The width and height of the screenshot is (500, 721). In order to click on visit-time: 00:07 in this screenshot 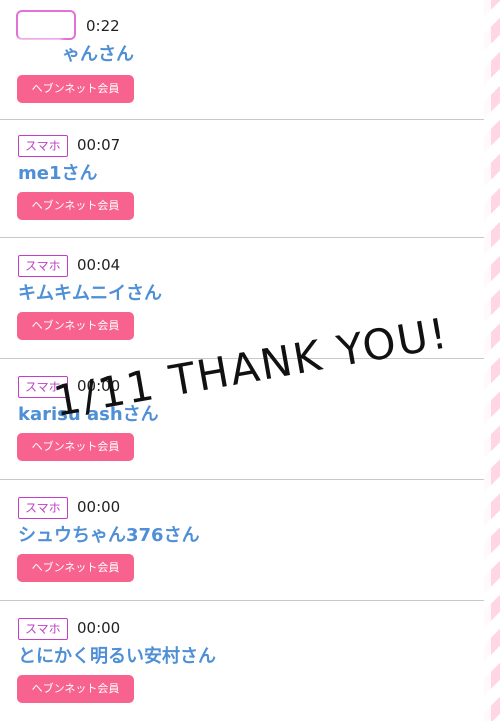, I will do `click(99, 145)`.